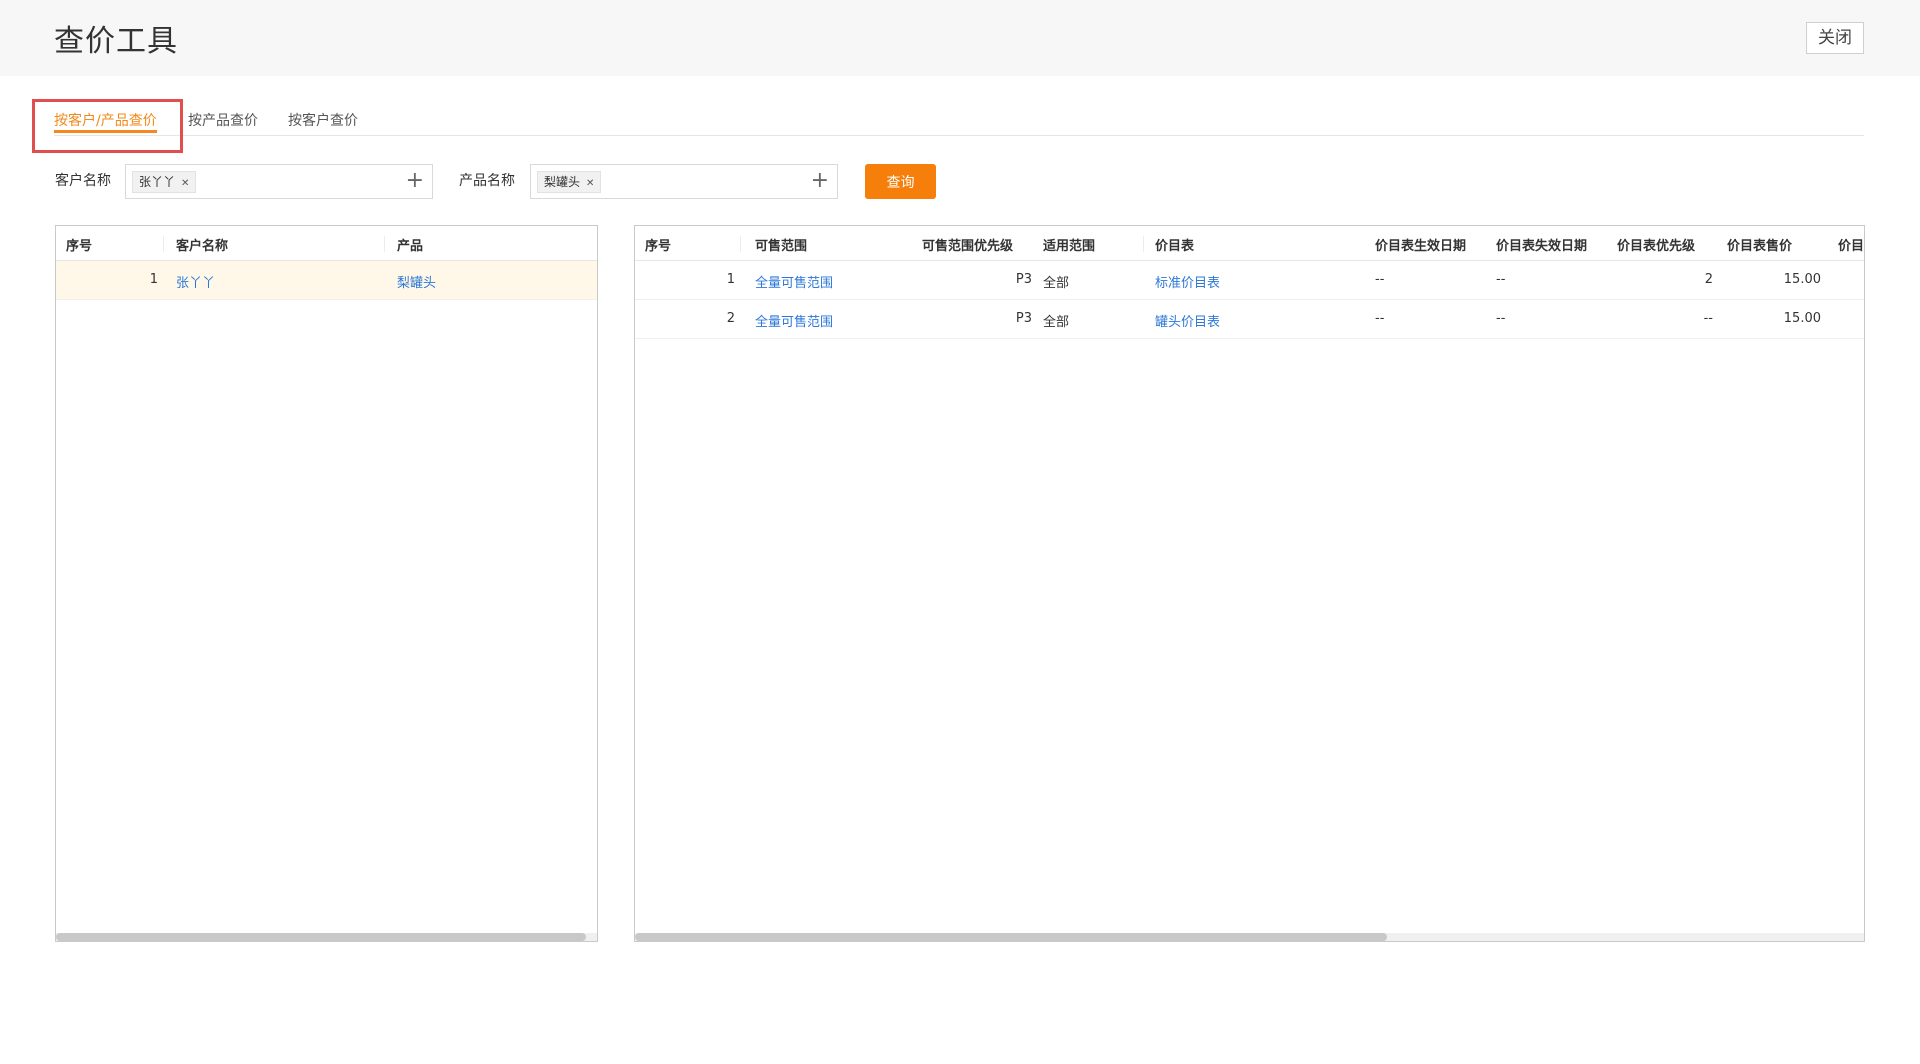 This screenshot has height=1064, width=1920. Describe the element at coordinates (416, 281) in the screenshot. I see `product-link: 梨罐头` at that location.